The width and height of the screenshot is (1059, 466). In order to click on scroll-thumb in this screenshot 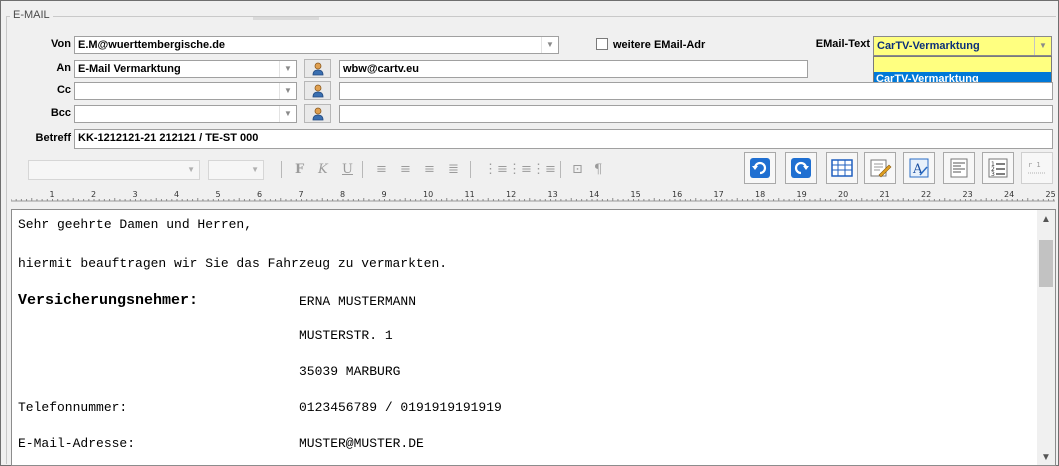, I will do `click(1046, 263)`.